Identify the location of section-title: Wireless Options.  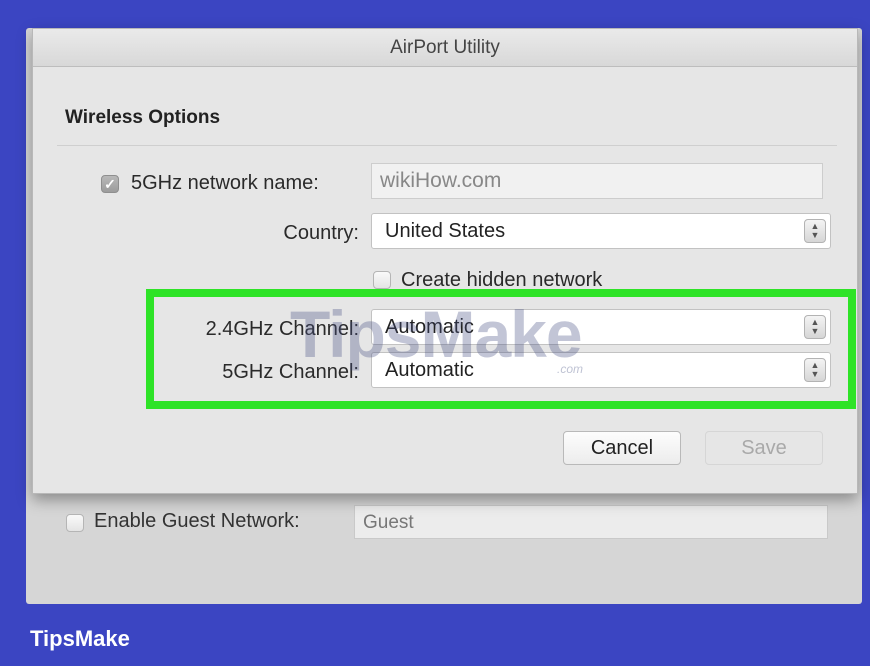
(143, 117).